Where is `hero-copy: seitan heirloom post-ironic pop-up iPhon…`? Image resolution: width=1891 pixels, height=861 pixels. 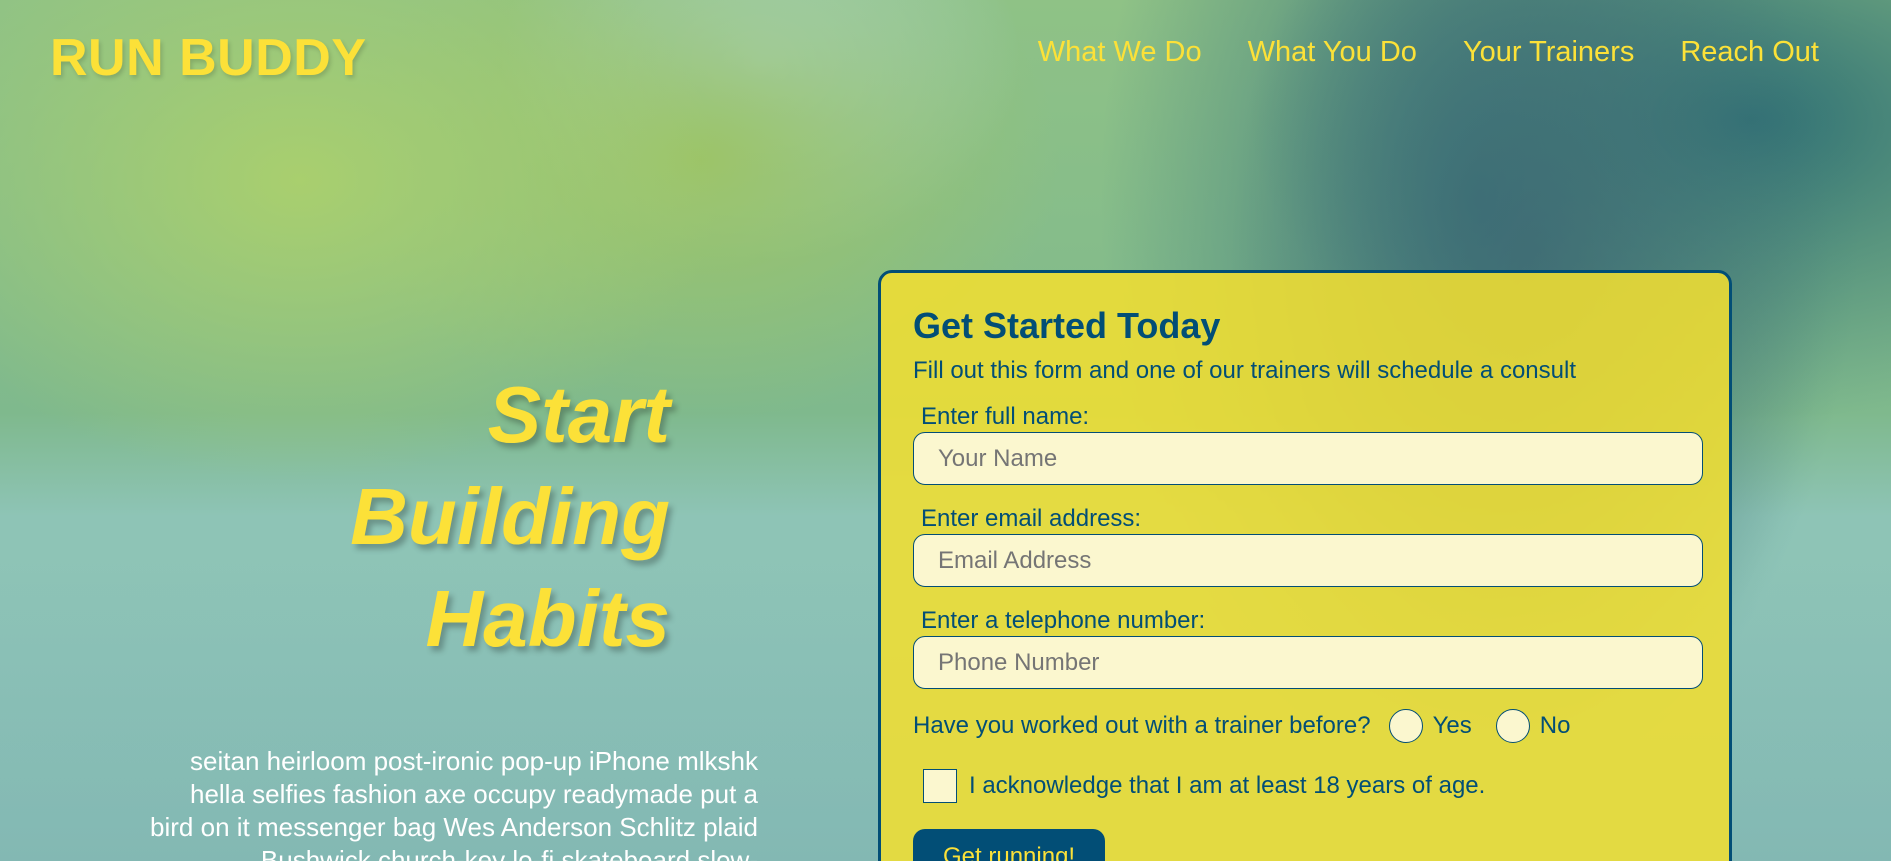
hero-copy: seitan heirloom post-ironic pop-up iPhon… is located at coordinates (454, 803).